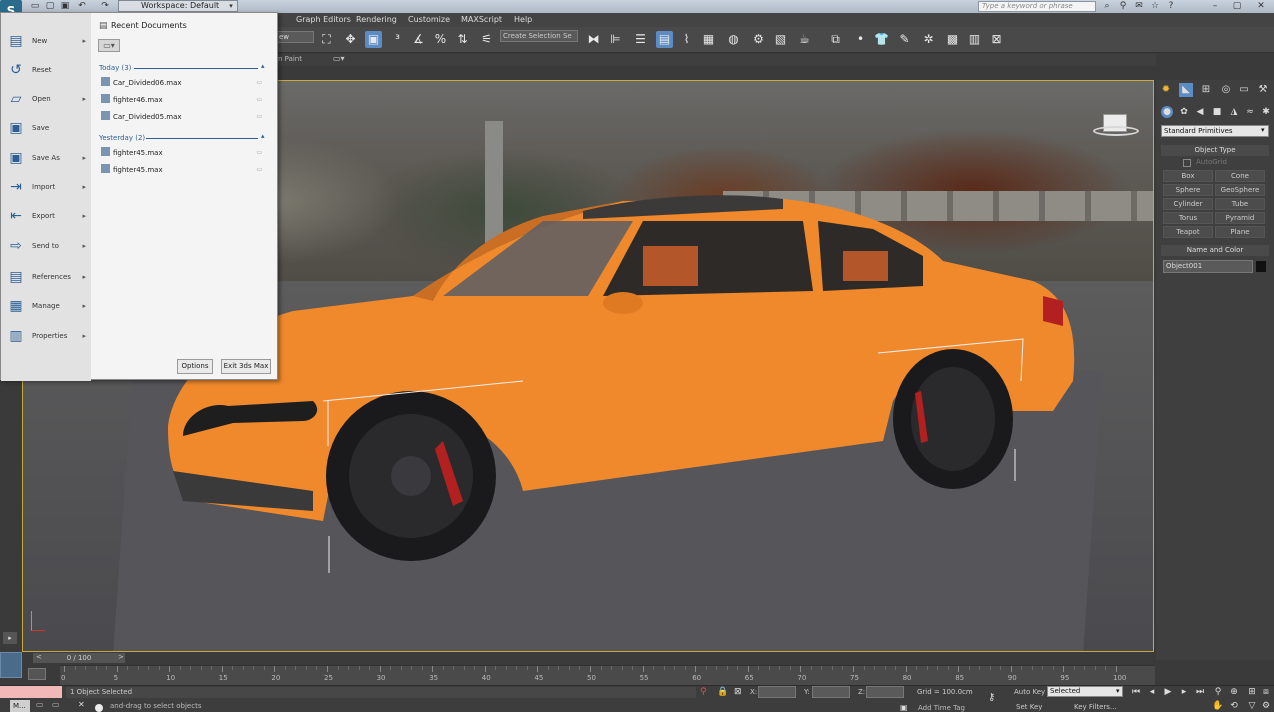 The image size is (1274, 712). I want to click on geometry-icon: ●, so click(1167, 112).